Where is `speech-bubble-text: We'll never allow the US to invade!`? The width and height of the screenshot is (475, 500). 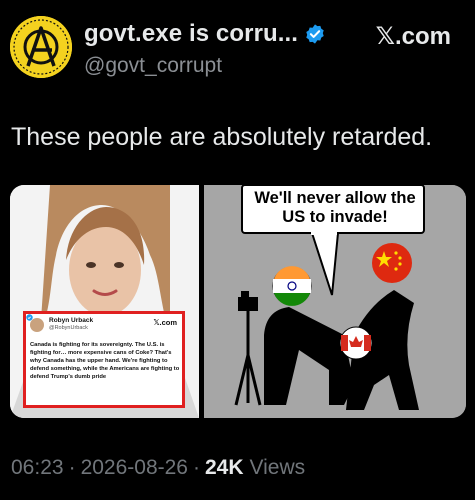
speech-bubble-text: We'll never allow the US to invade! is located at coordinates (335, 207).